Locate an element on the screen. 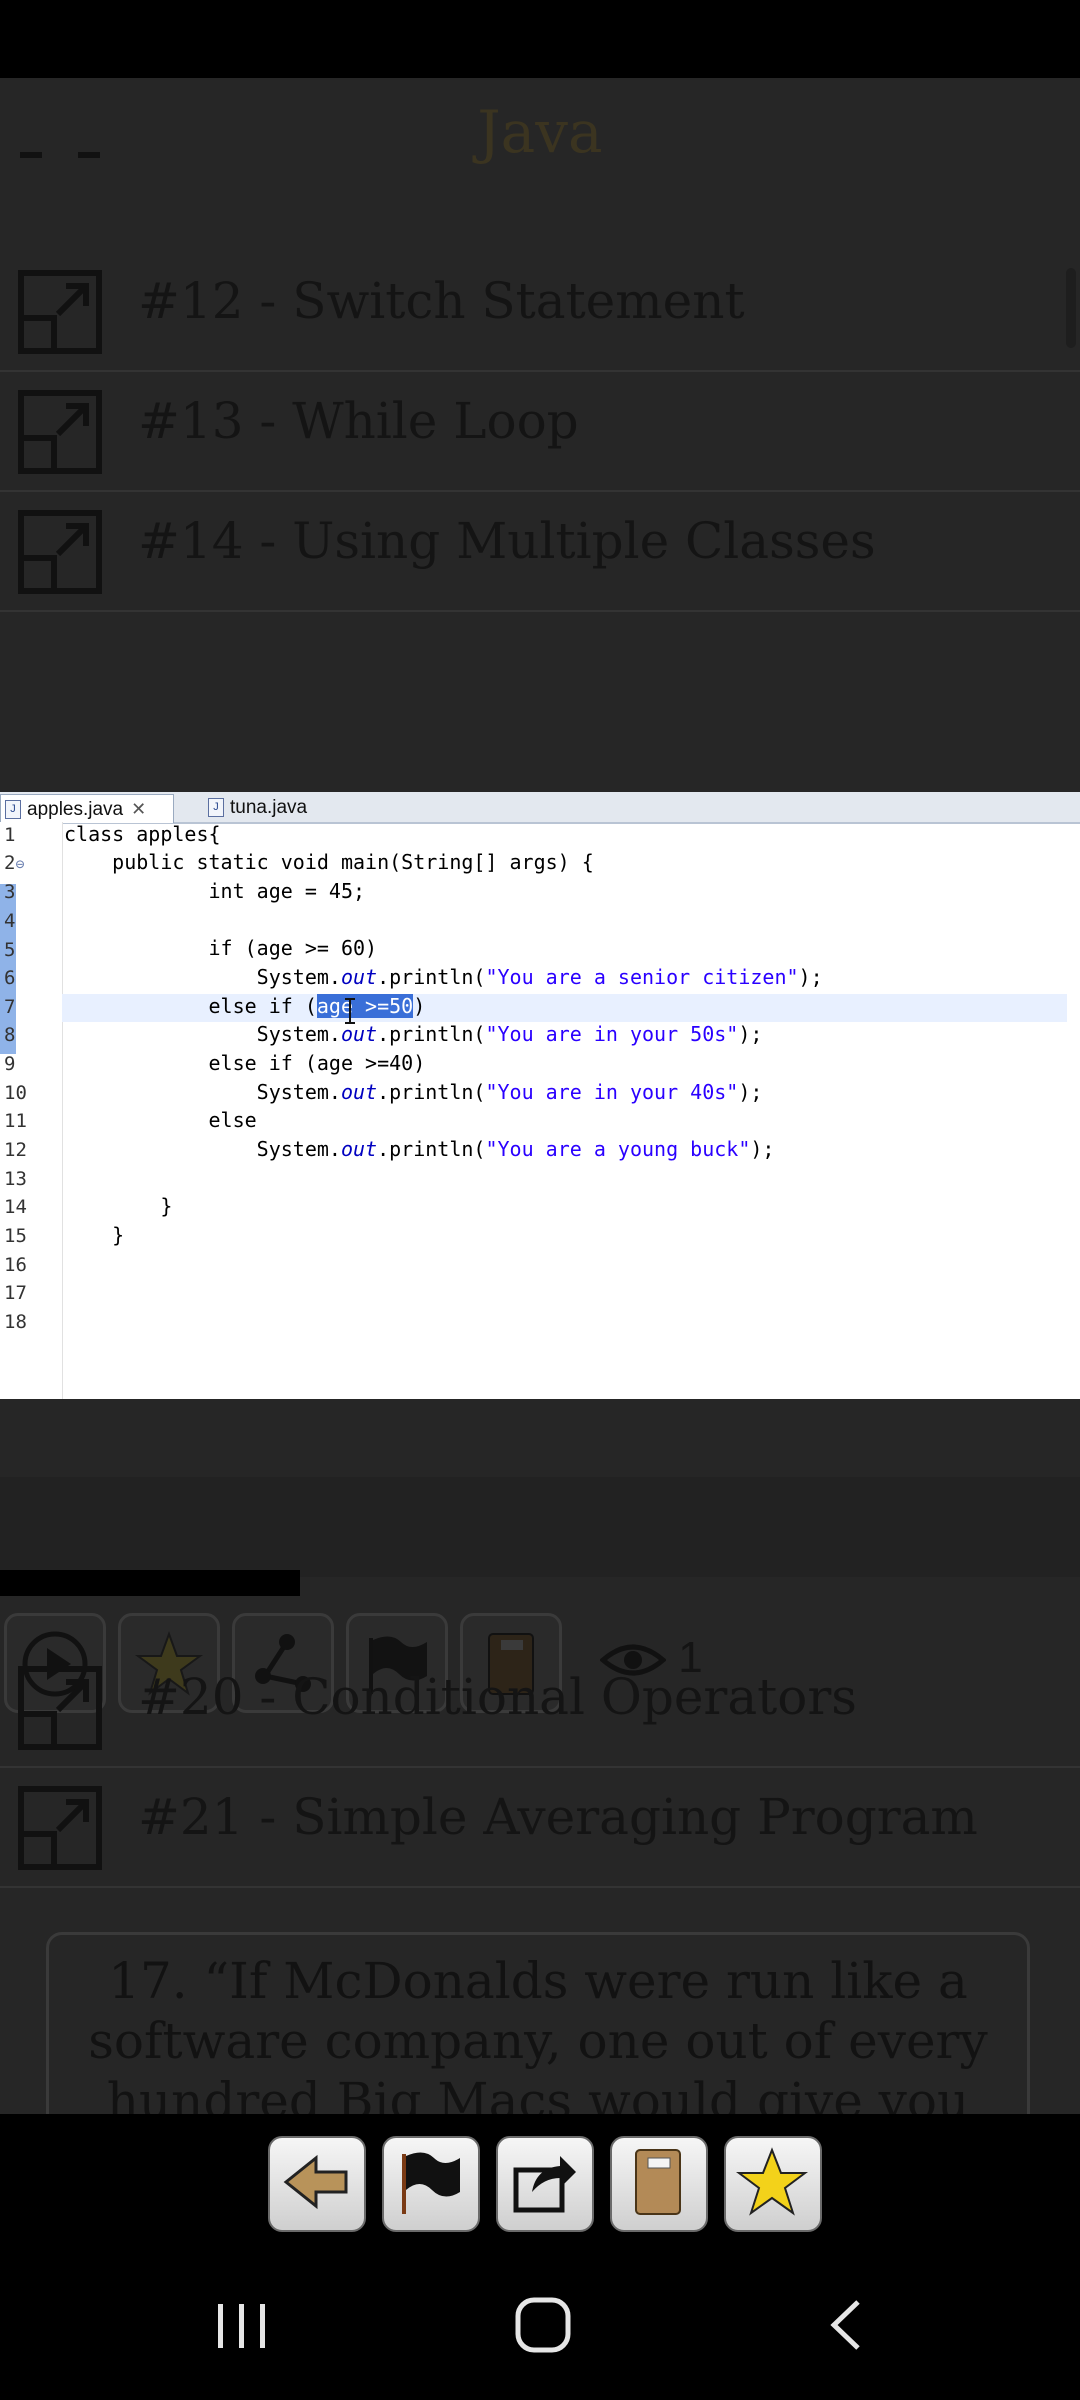 The height and width of the screenshot is (2400, 1080). favorite-button is located at coordinates (773, 2184).